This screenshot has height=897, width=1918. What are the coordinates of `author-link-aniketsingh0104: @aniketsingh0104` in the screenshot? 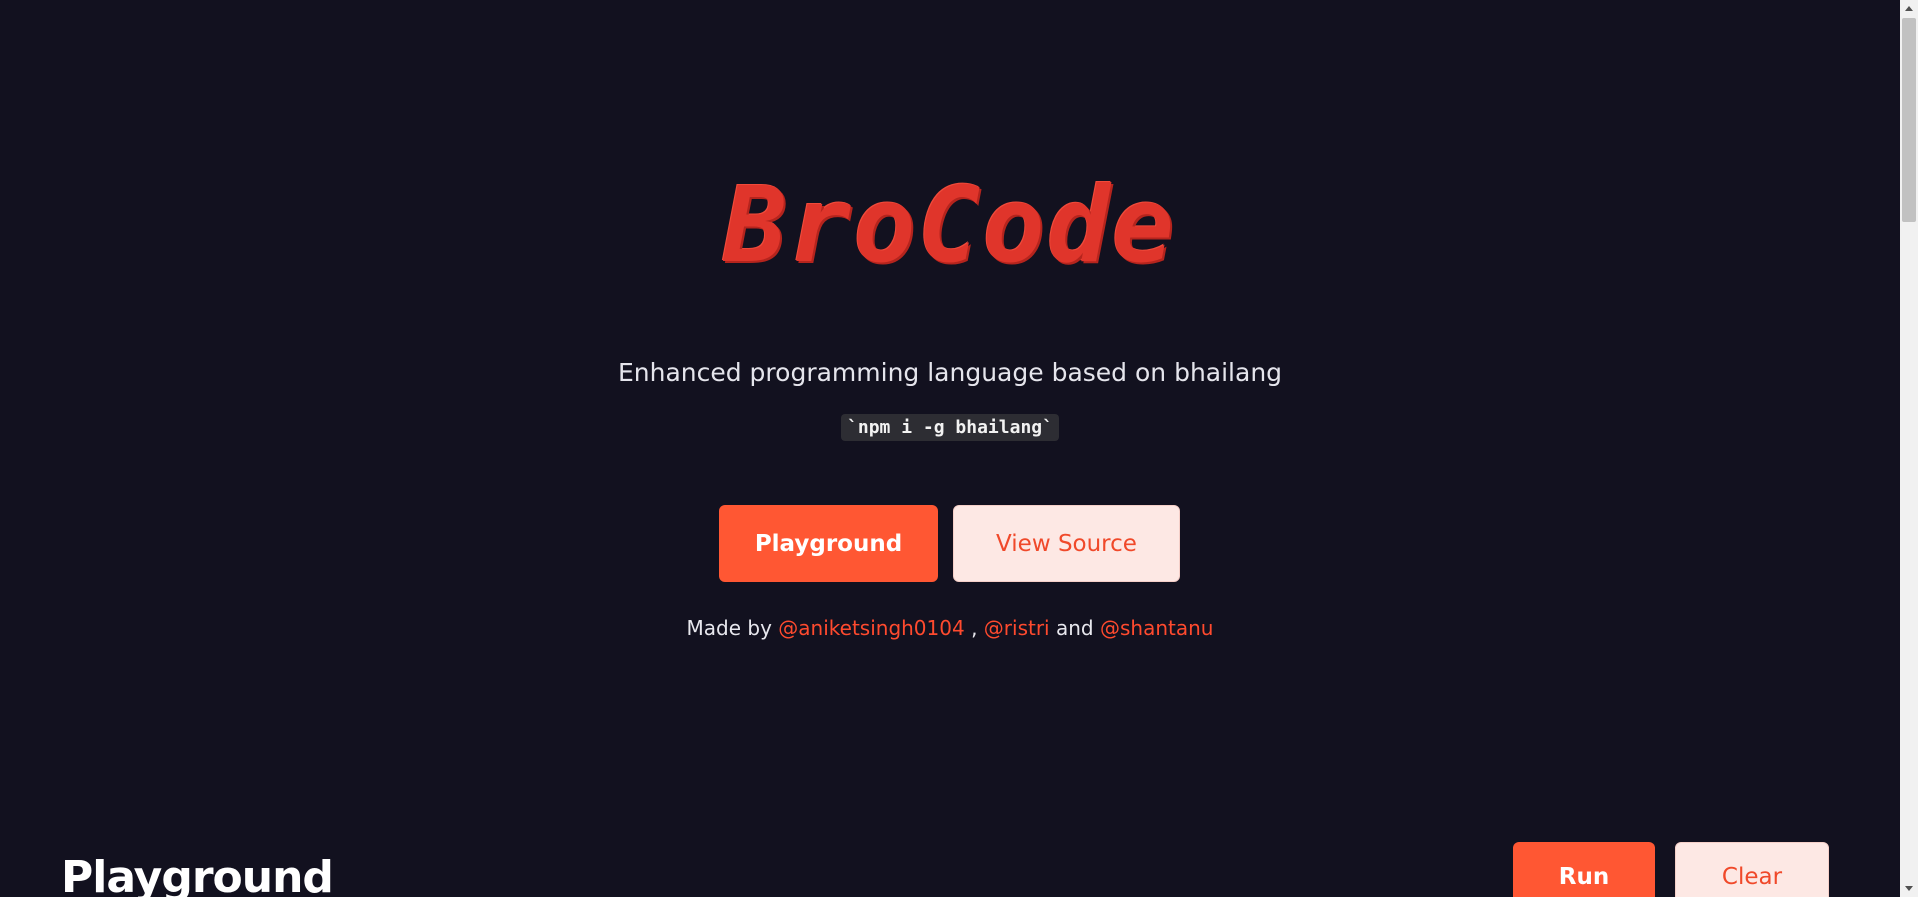 It's located at (871, 628).